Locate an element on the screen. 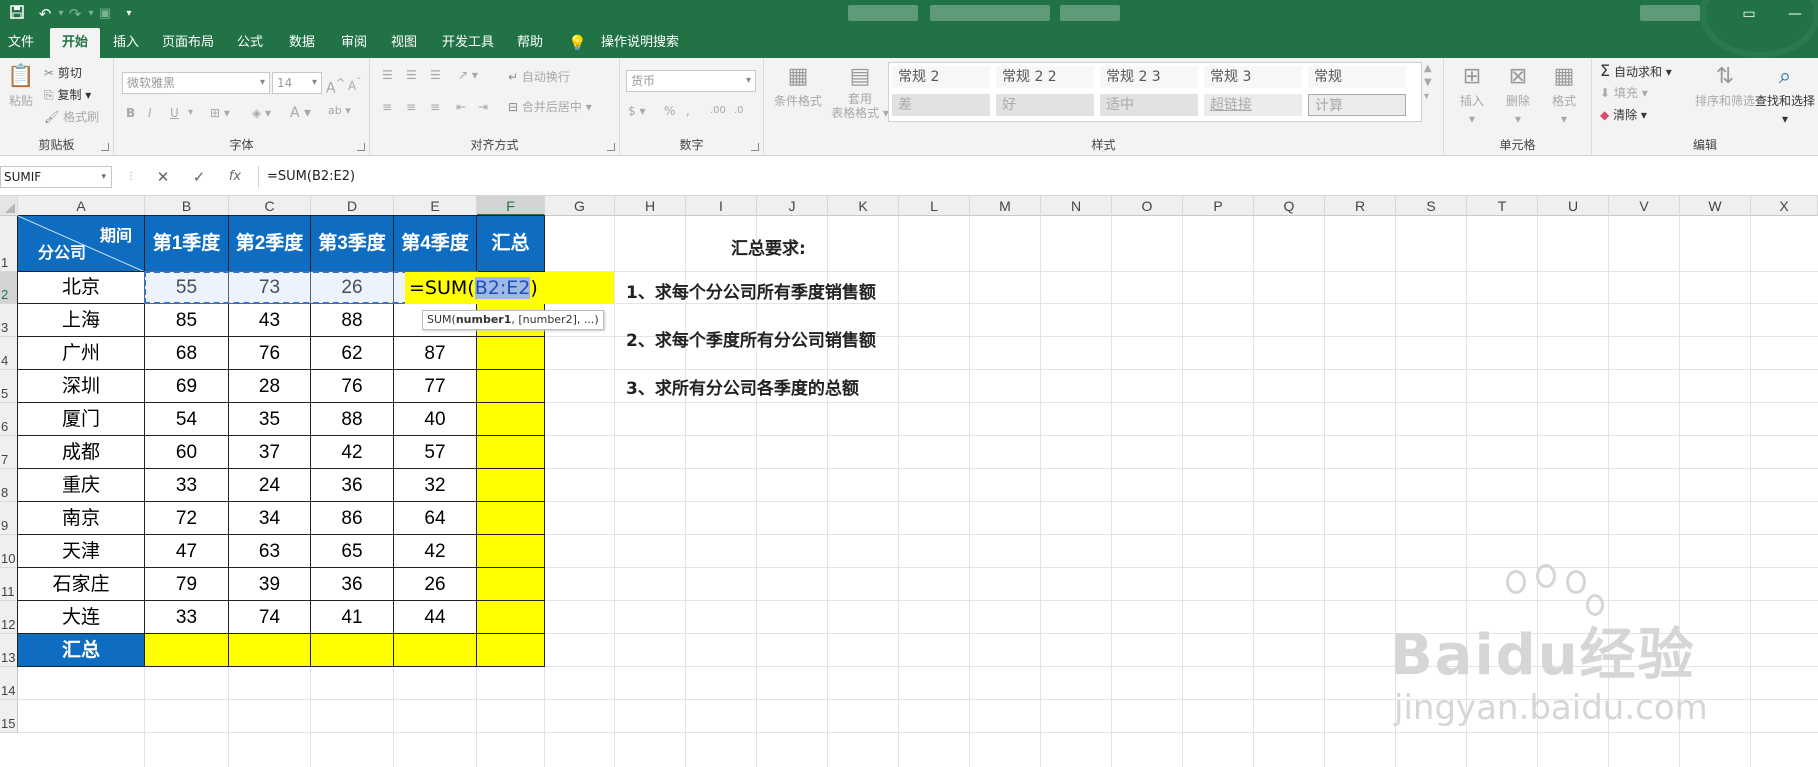  clear-button: ◆ 清除 ▾ is located at coordinates (1623, 115).